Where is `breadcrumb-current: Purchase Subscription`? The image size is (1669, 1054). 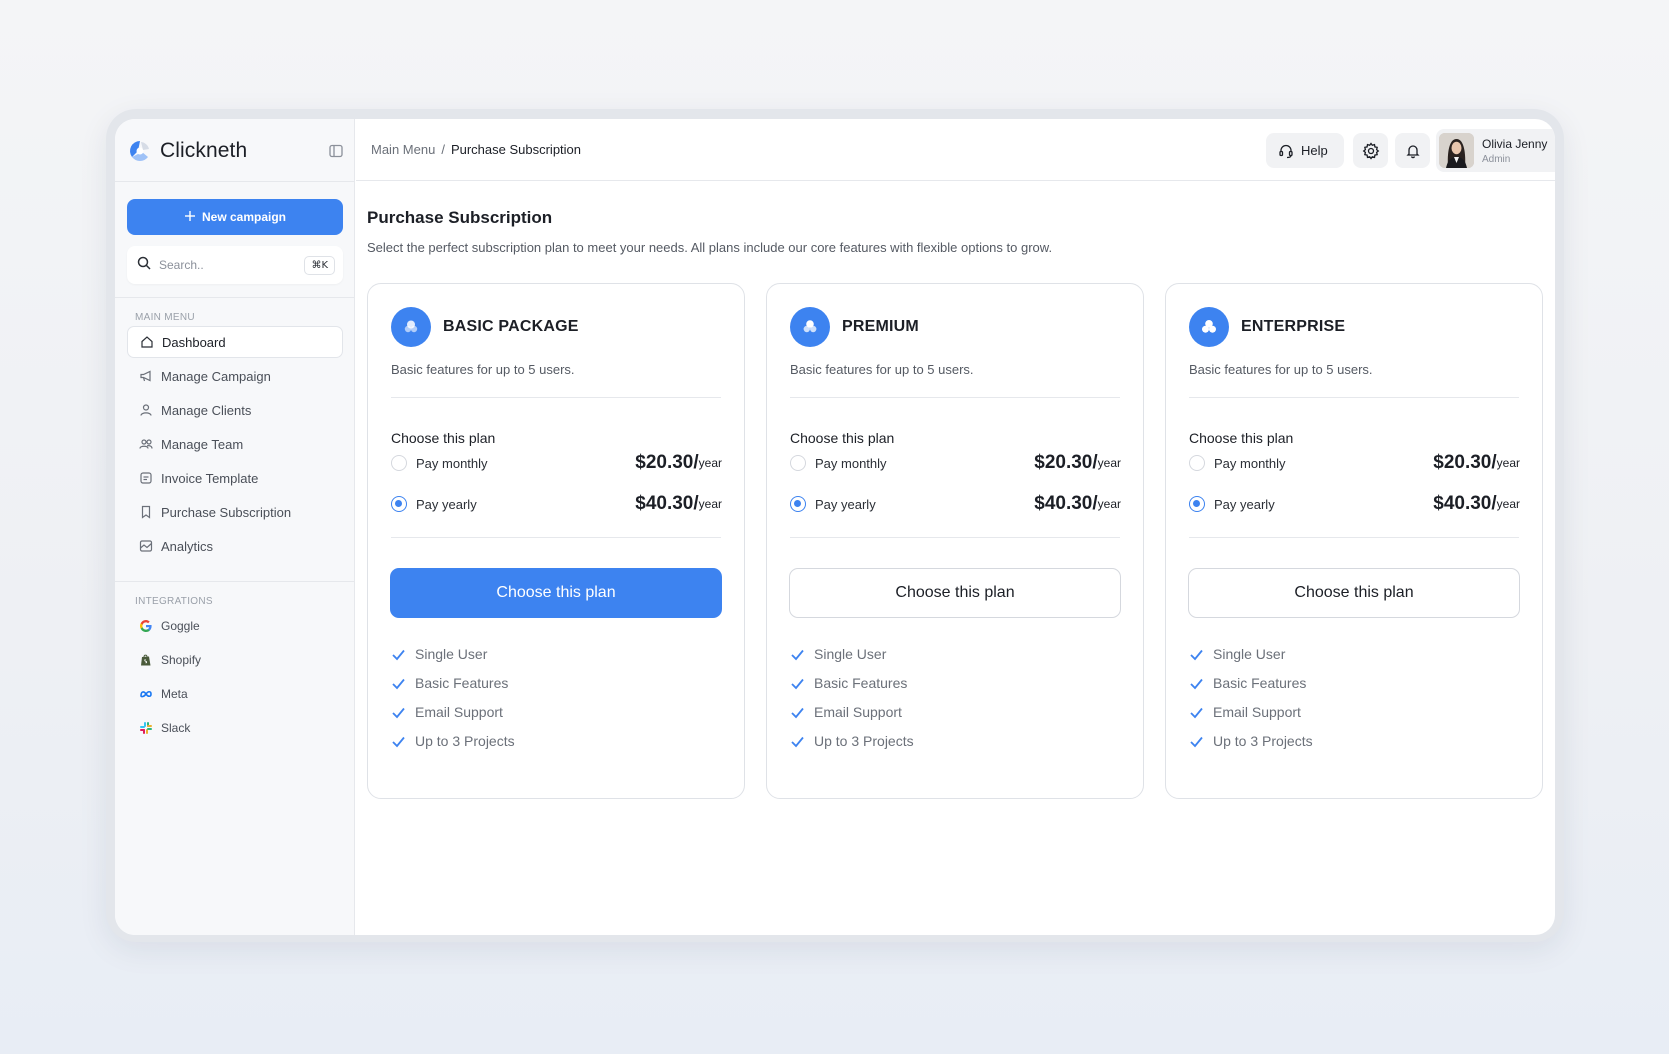
breadcrumb-current: Purchase Subscription is located at coordinates (516, 149).